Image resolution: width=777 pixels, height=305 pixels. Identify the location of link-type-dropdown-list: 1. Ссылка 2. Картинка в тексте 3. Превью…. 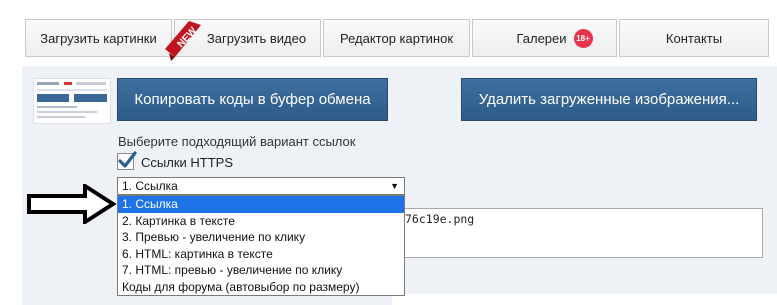
(261, 245).